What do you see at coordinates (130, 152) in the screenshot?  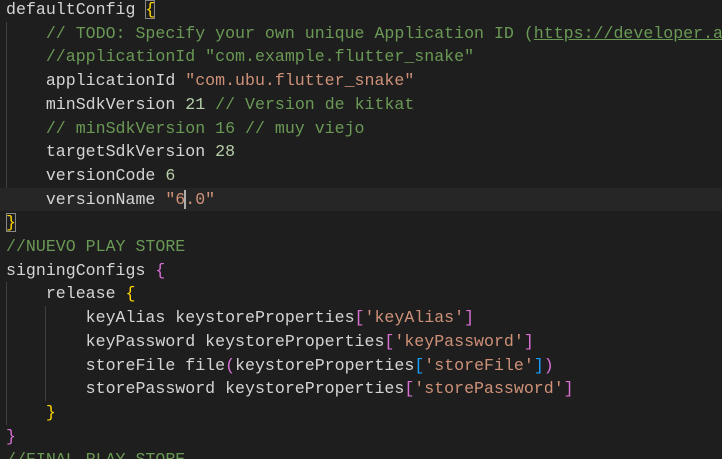 I see `token-plain: targetSdkVersion` at bounding box center [130, 152].